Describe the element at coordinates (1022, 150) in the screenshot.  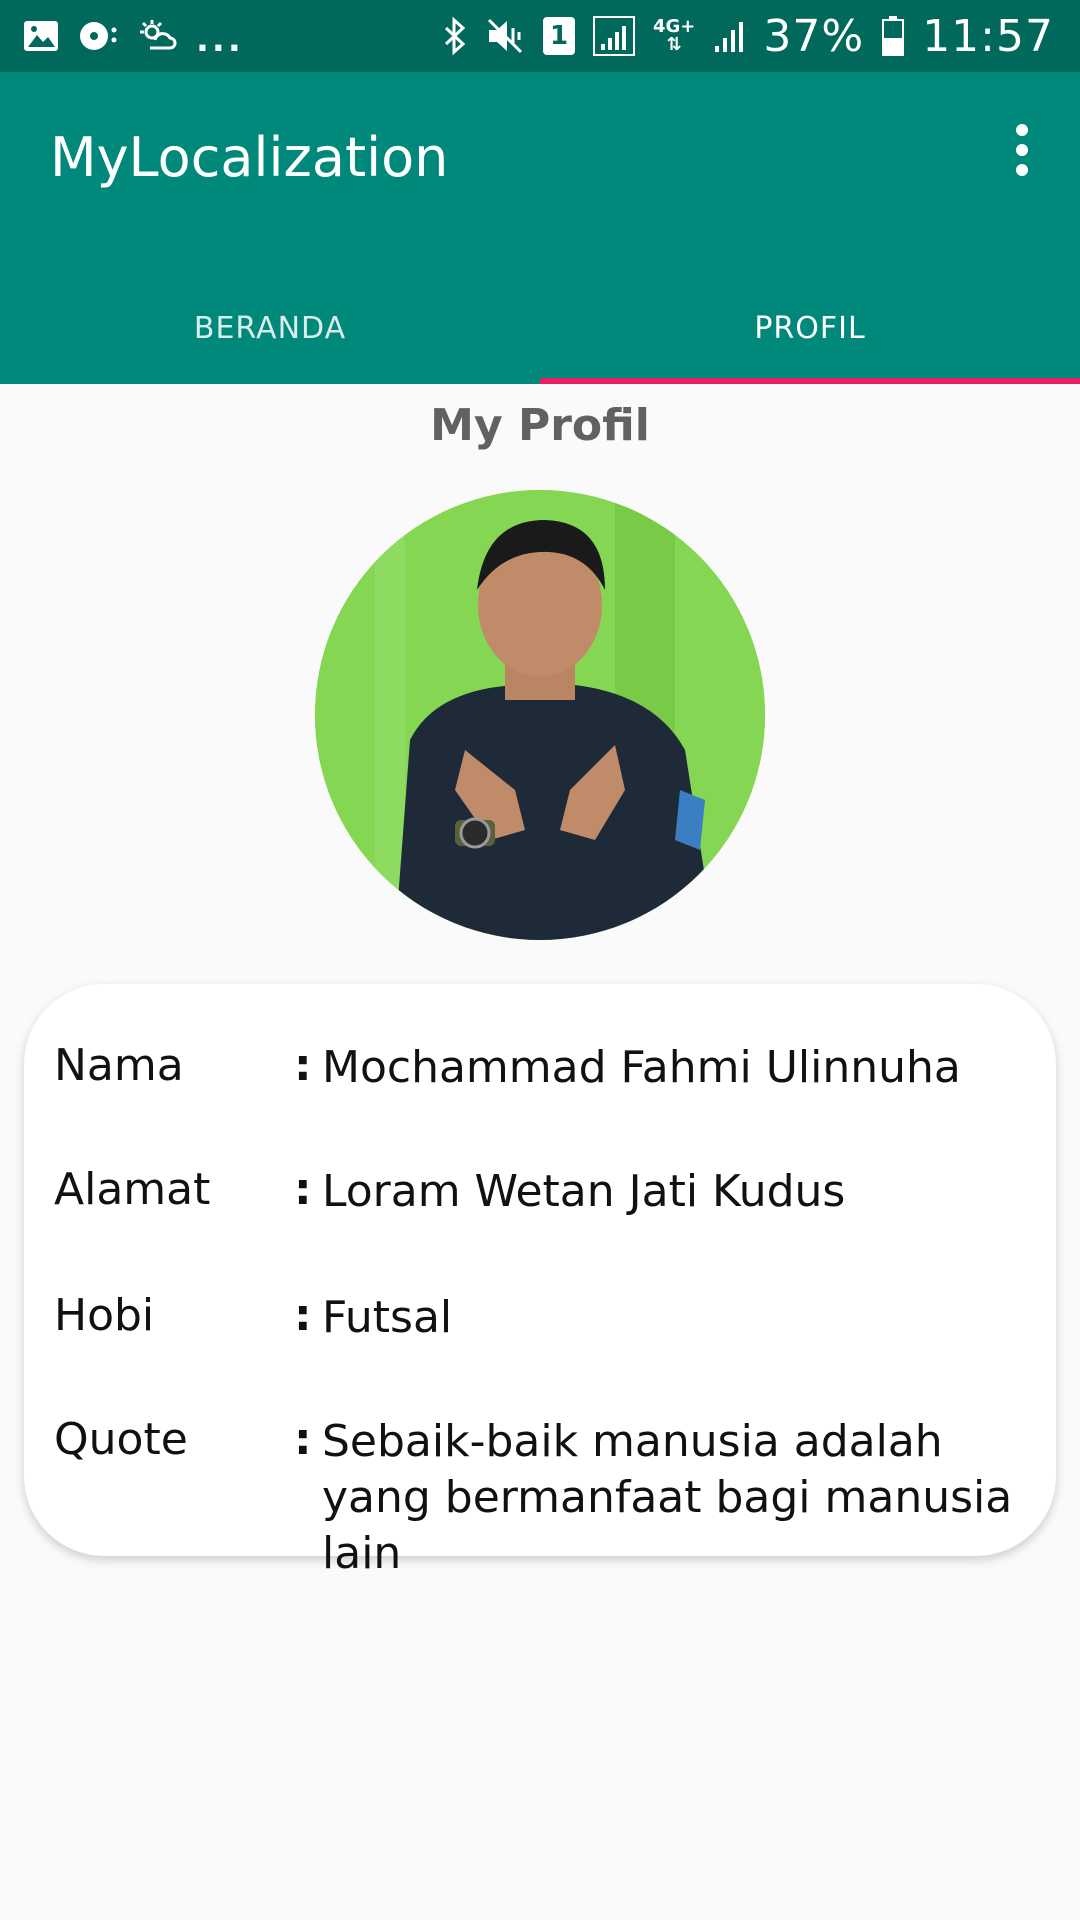
I see `more-vert-icon` at that location.